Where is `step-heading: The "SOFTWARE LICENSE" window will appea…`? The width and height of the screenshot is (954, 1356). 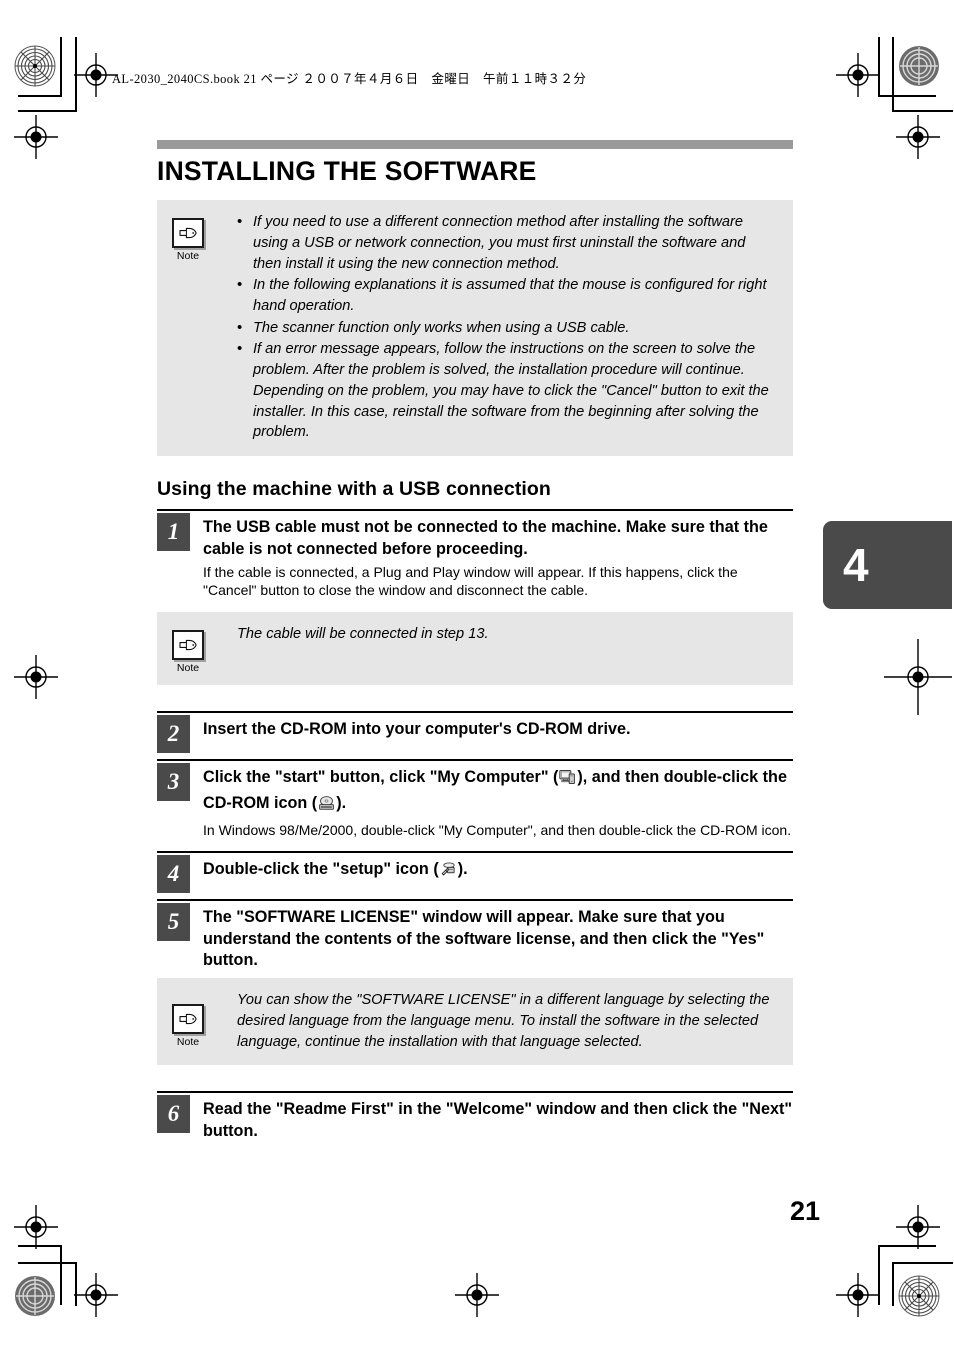 step-heading: The "SOFTWARE LICENSE" window will appea… is located at coordinates (484, 939).